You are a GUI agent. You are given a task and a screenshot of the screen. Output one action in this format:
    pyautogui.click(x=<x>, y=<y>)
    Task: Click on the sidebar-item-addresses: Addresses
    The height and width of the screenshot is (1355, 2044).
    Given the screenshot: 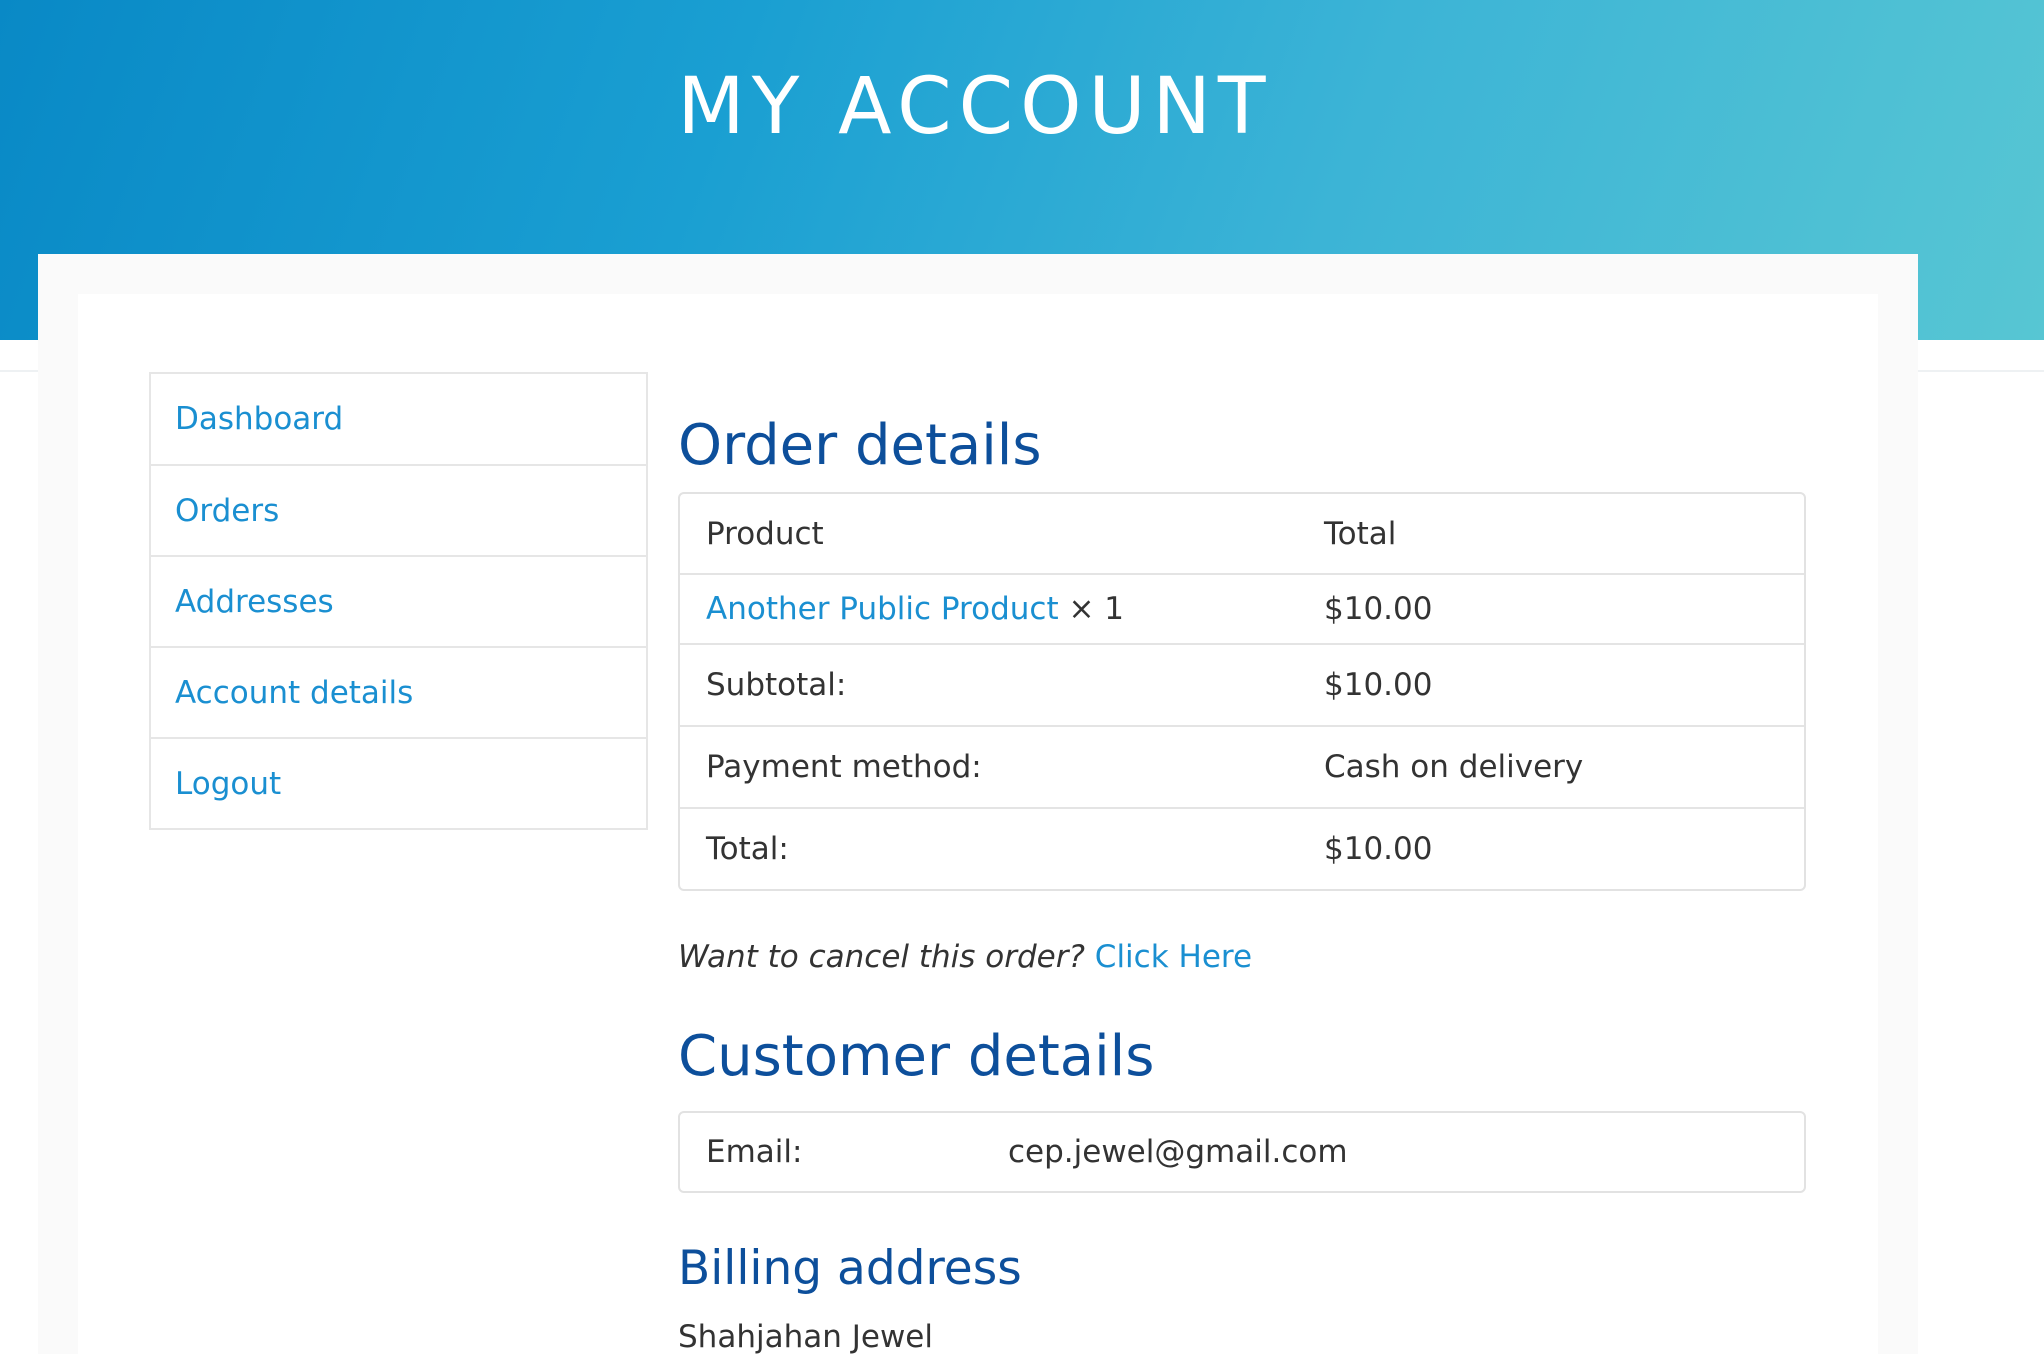 What is the action you would take?
    pyautogui.click(x=398, y=600)
    